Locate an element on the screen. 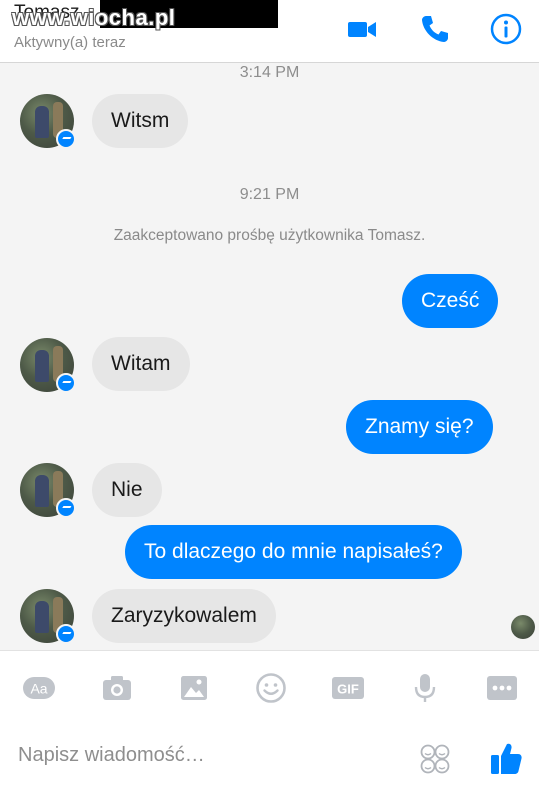 The image size is (539, 785). text-format-icon: Aa is located at coordinates (39, 688).